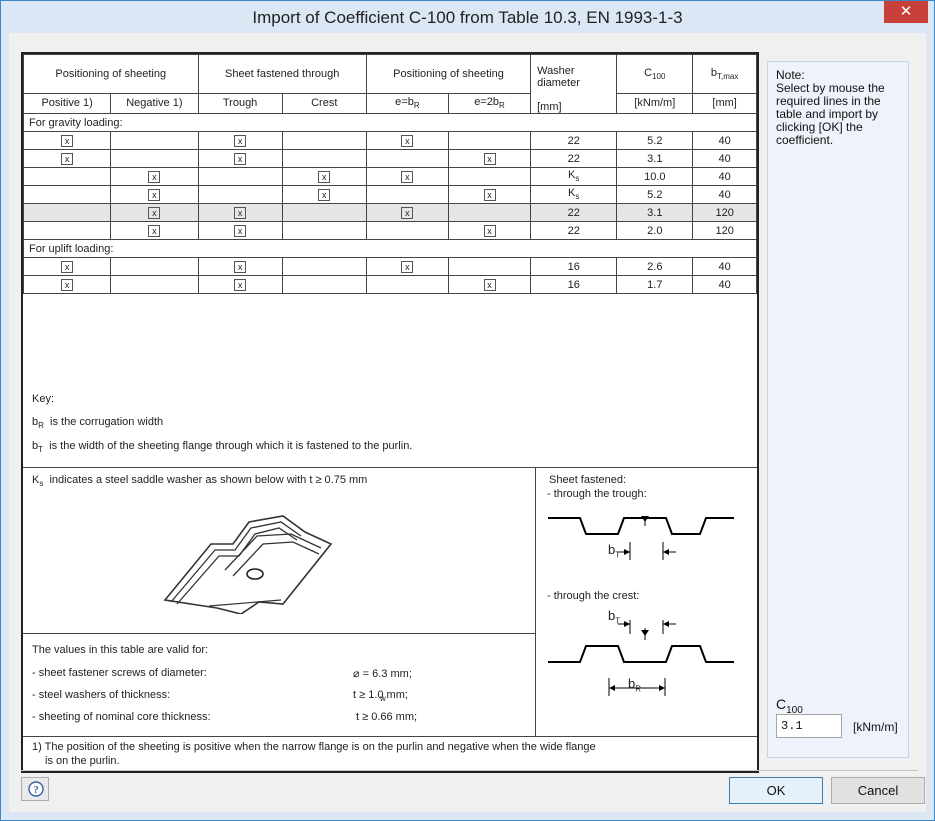  I want to click on sheet-fastened-title: Sheet fastened:, so click(588, 480).